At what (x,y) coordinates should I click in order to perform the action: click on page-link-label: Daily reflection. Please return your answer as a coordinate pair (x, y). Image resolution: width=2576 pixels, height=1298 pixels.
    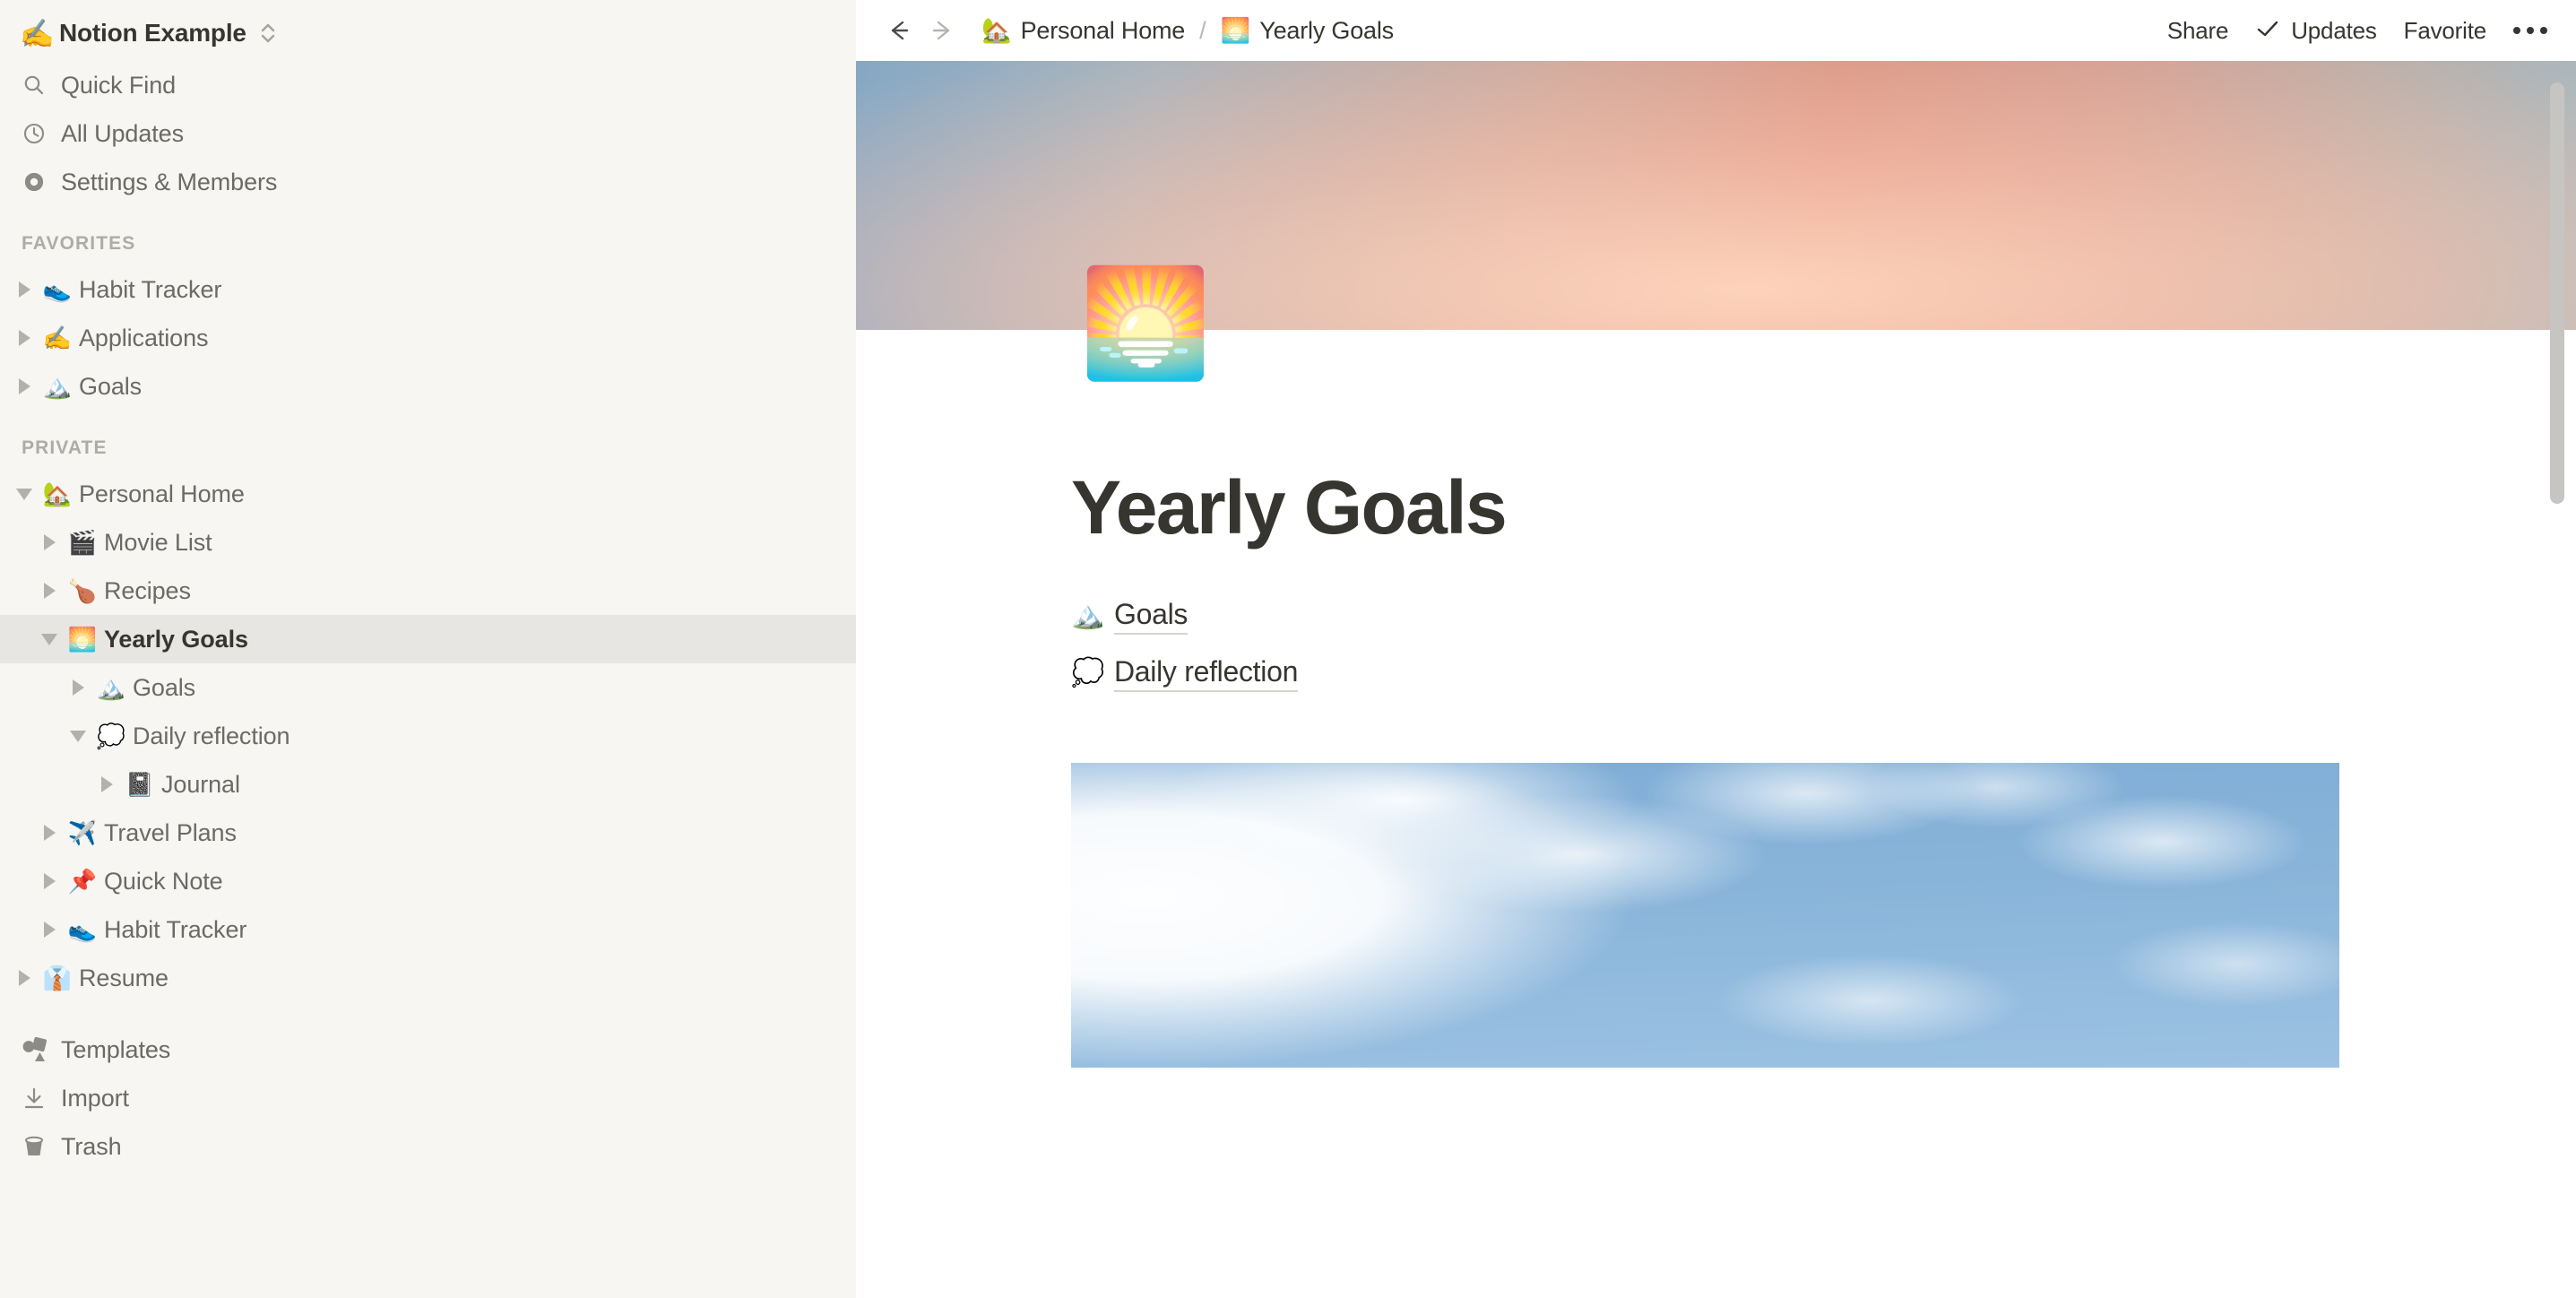
    Looking at the image, I should click on (1206, 673).